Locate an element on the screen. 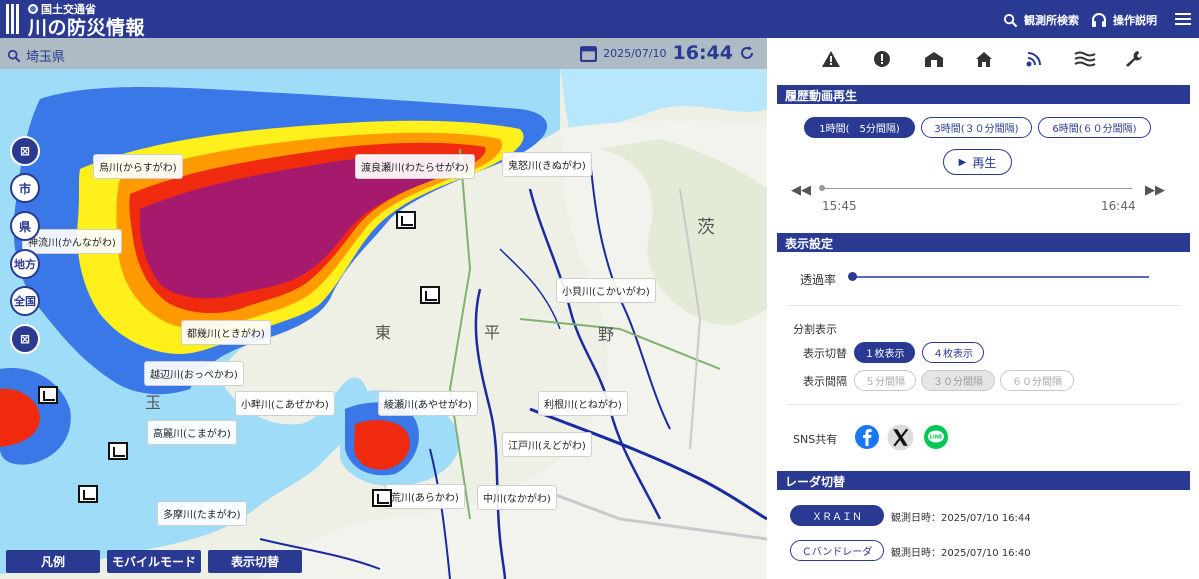 The width and height of the screenshot is (1199, 579). river-label: 小貝川(こかいがわ) is located at coordinates (606, 290).